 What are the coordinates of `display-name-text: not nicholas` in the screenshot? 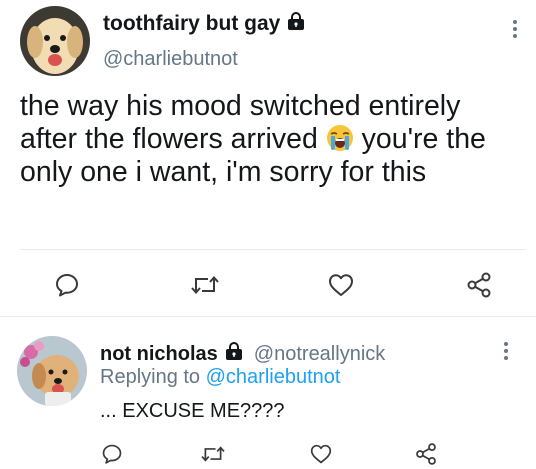 It's located at (159, 353).